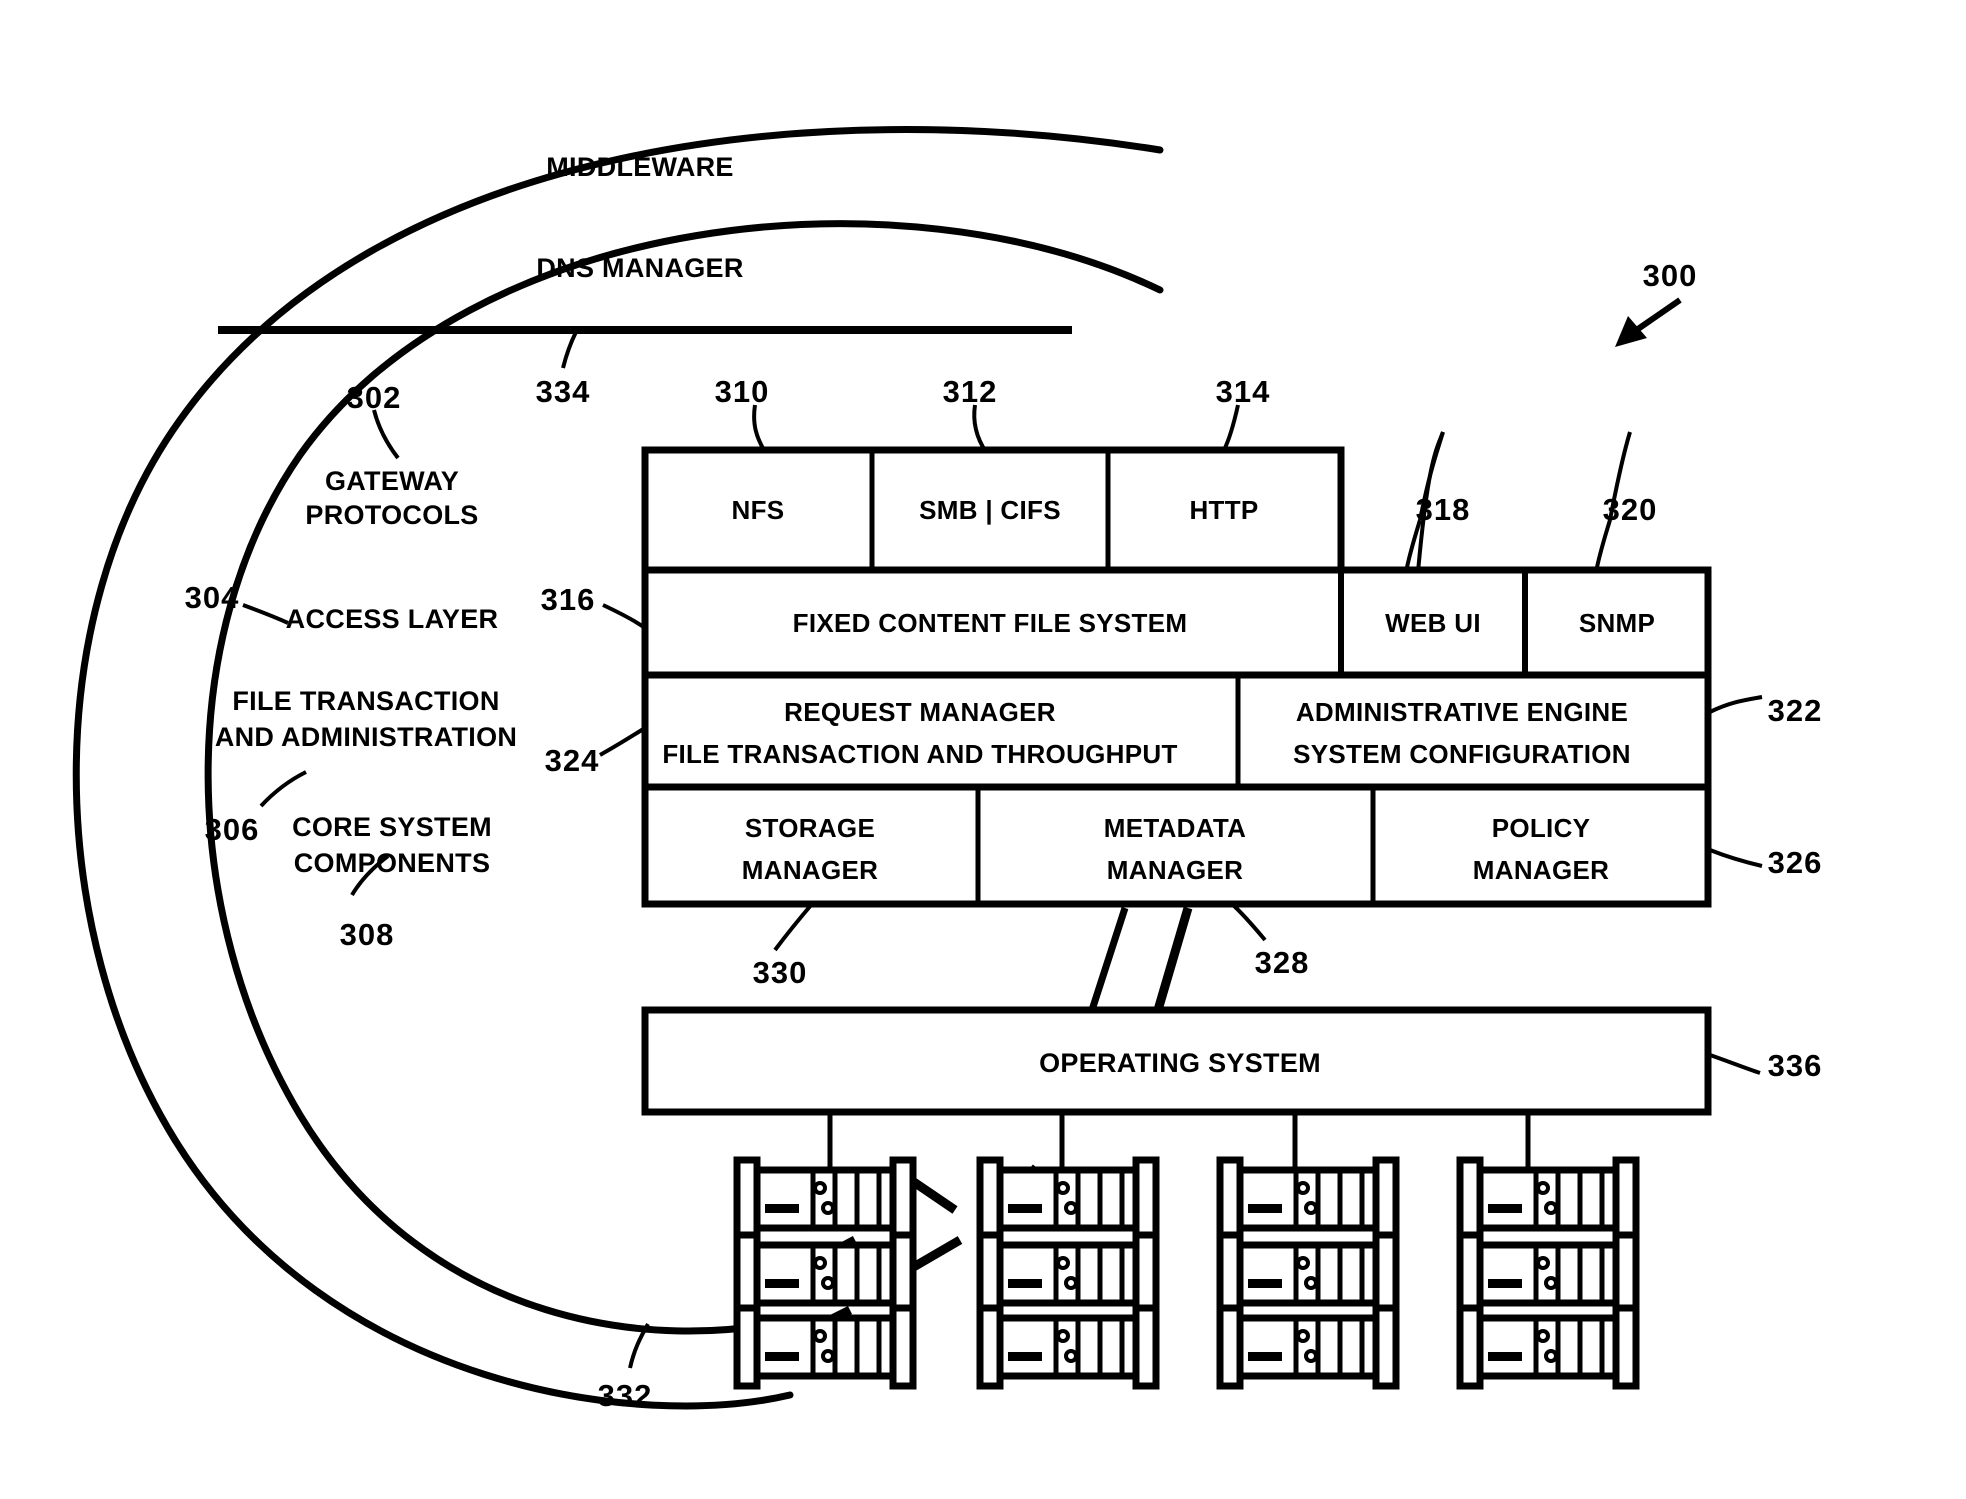 This screenshot has width=1966, height=1499. Describe the element at coordinates (1795, 862) in the screenshot. I see `ref-326: 326` at that location.